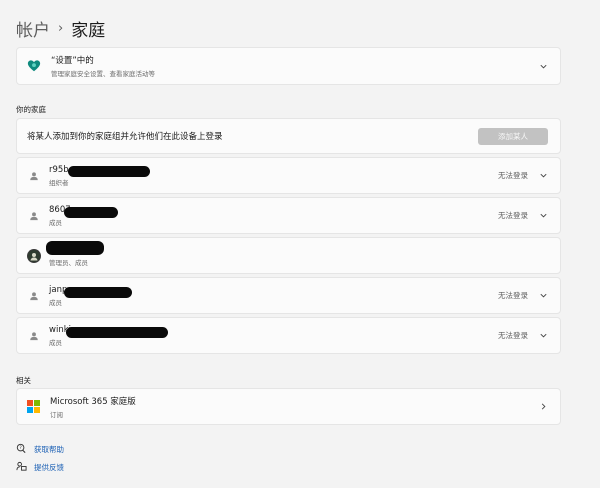 The image size is (600, 488). Describe the element at coordinates (125, 137) in the screenshot. I see `add-member-prompt: 将某人添加到你的家庭组并允许他们在此设备上登录` at that location.